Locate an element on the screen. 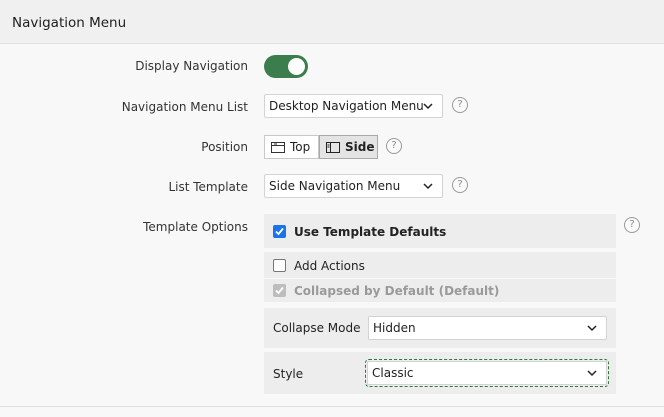 The width and height of the screenshot is (664, 417). navigation-menu-list-label: Navigation Menu List is located at coordinates (184, 107).